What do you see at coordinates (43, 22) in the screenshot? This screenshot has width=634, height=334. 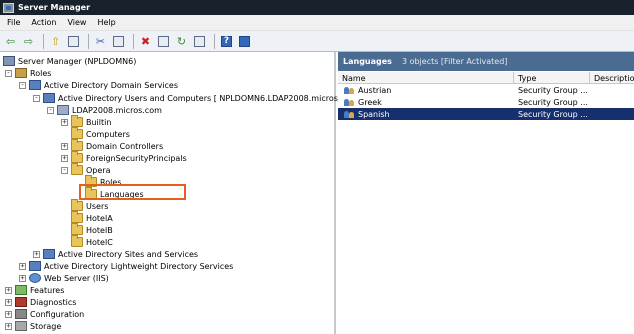 I see `menu-action: Action` at bounding box center [43, 22].